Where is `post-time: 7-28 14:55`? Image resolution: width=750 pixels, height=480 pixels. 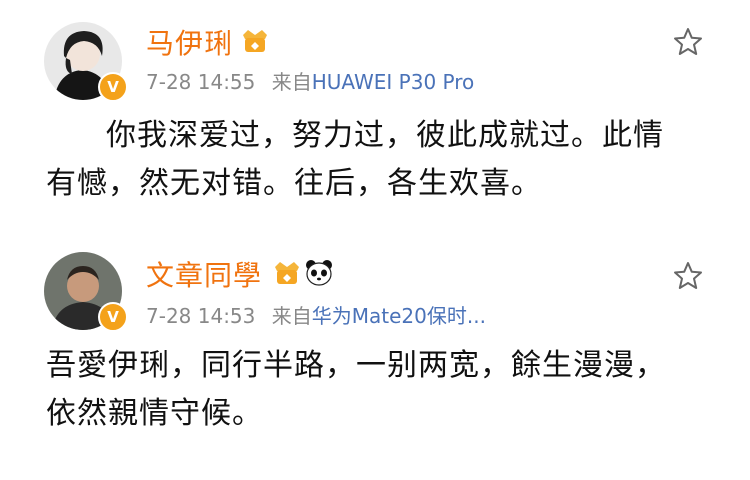 post-time: 7-28 14:55 is located at coordinates (201, 82).